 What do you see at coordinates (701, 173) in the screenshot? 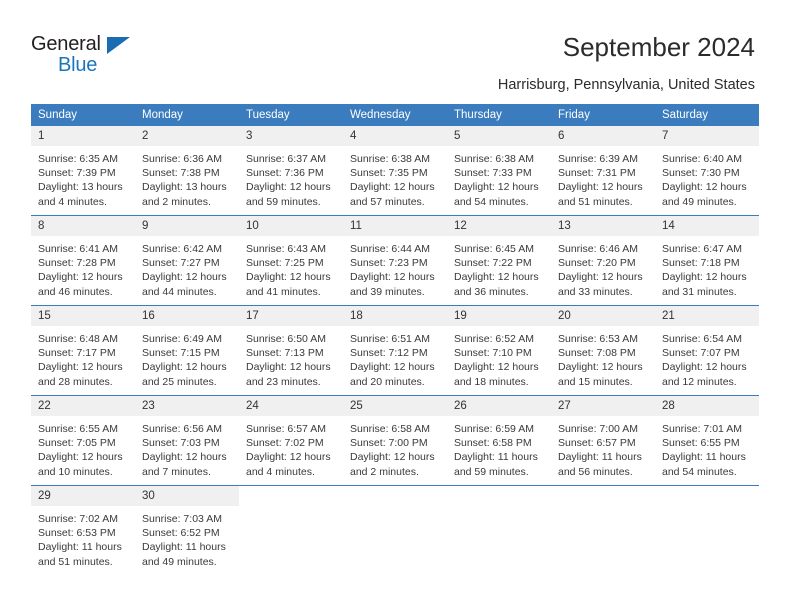
I see `sunset-line: Sunset: 7:30 PM` at bounding box center [701, 173].